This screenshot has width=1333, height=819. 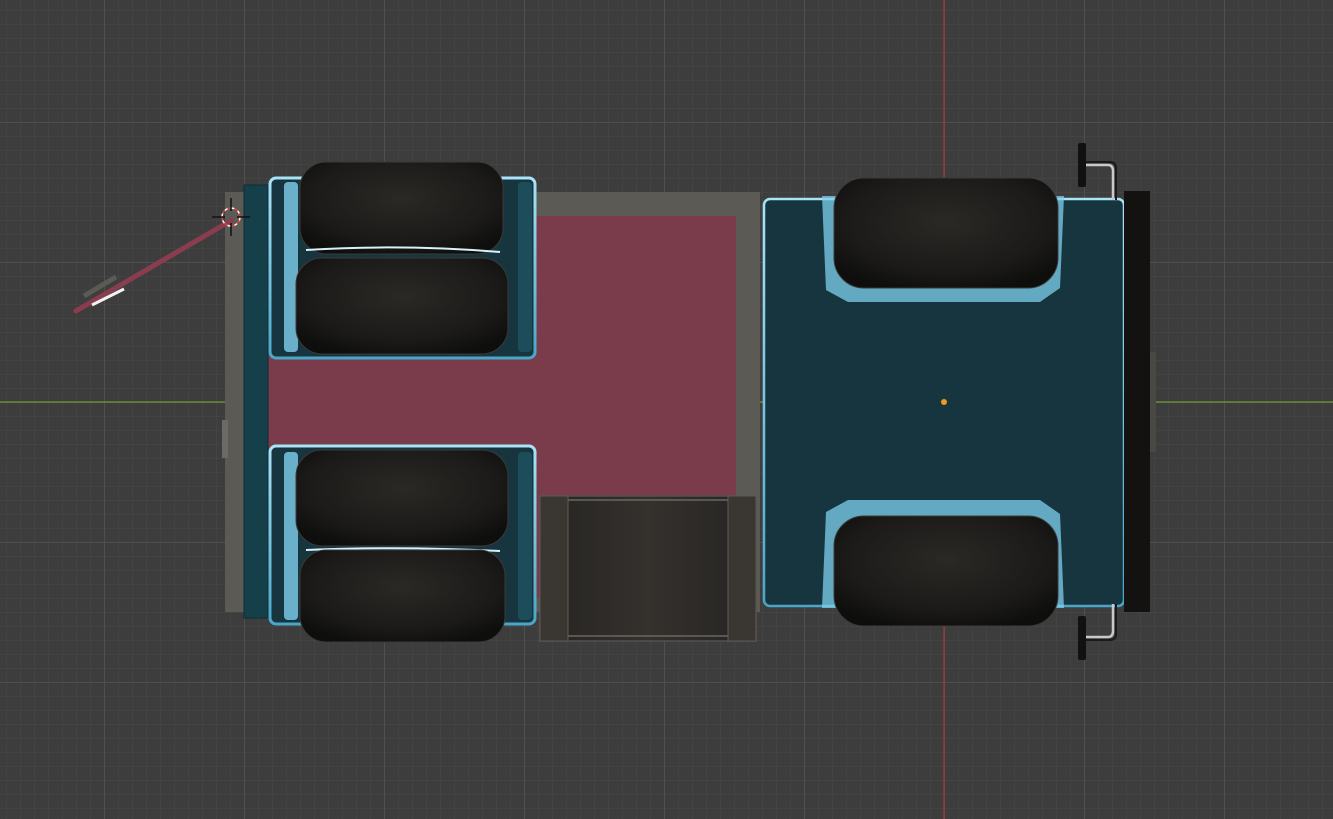 What do you see at coordinates (256, 401) in the screenshot?
I see `trailer-front-strip` at bounding box center [256, 401].